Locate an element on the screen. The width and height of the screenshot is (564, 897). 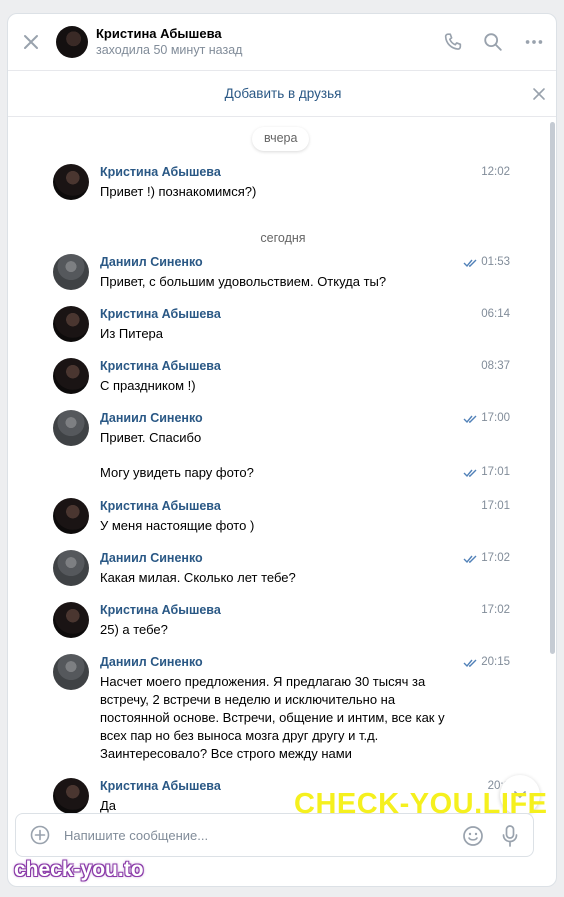
message-time: 20:15 is located at coordinates (495, 662).